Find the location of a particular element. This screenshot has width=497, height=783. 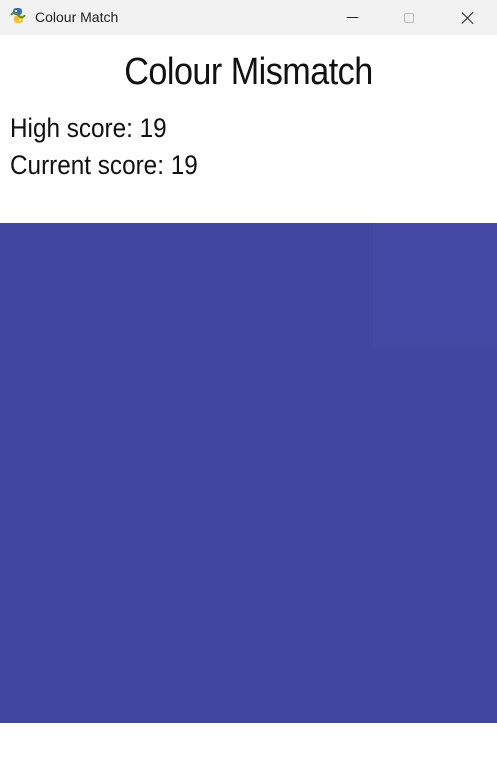

odd-colour-tile is located at coordinates (434, 285).